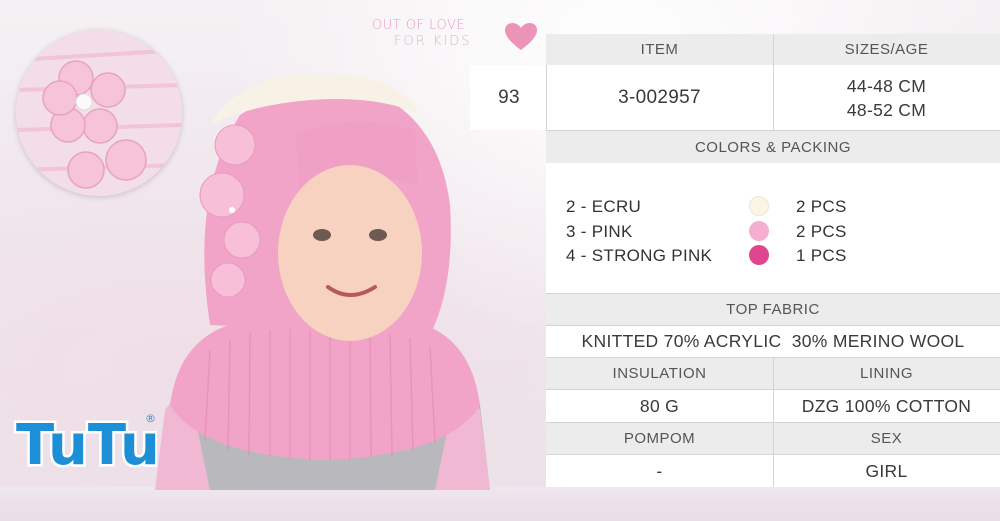 Image resolution: width=1000 pixels, height=521 pixels. What do you see at coordinates (659, 471) in the screenshot?
I see `pompom-value: -` at bounding box center [659, 471].